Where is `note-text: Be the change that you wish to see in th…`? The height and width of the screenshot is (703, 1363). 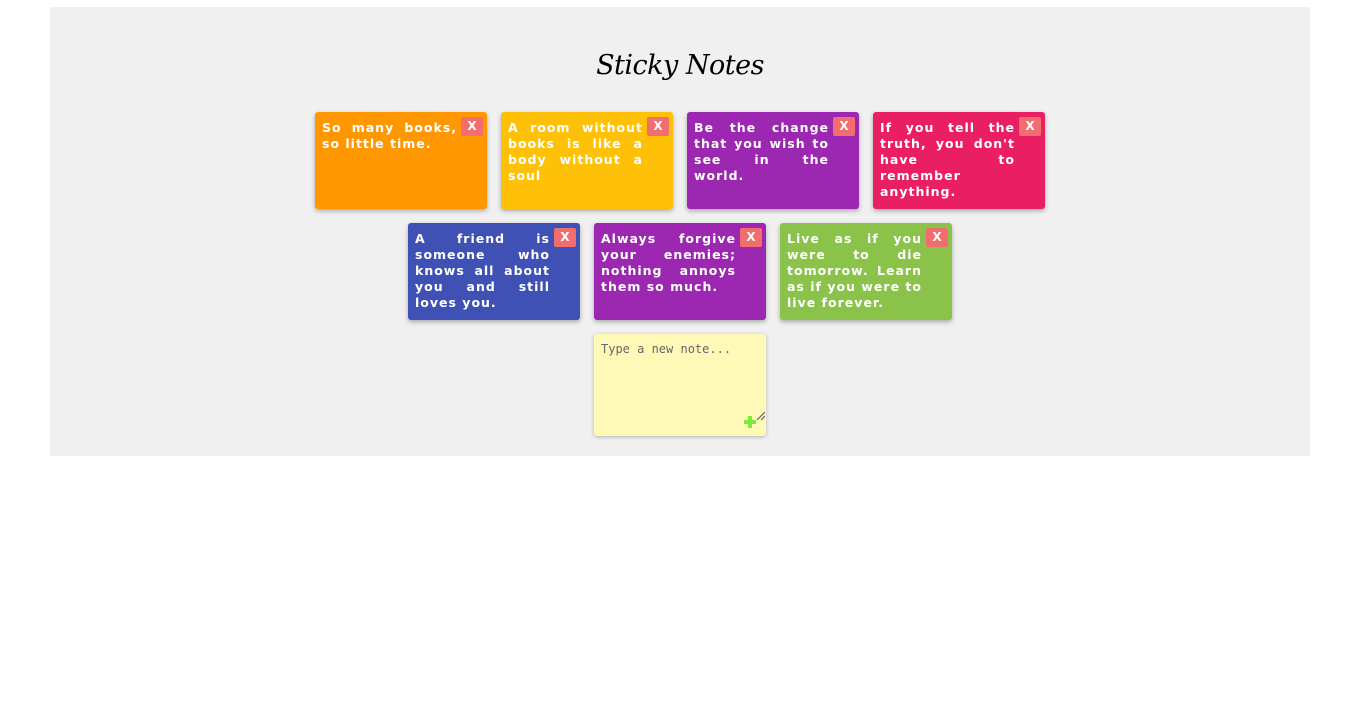 note-text: Be the change that you wish to see in th… is located at coordinates (761, 151).